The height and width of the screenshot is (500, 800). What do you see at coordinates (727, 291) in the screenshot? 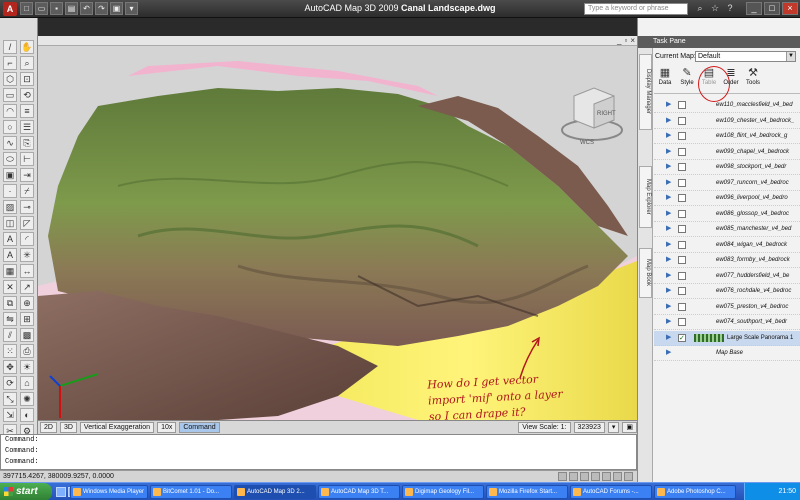
I see `layer-row: ▶ ew076_rochdale_v4_bedroc` at bounding box center [727, 291].